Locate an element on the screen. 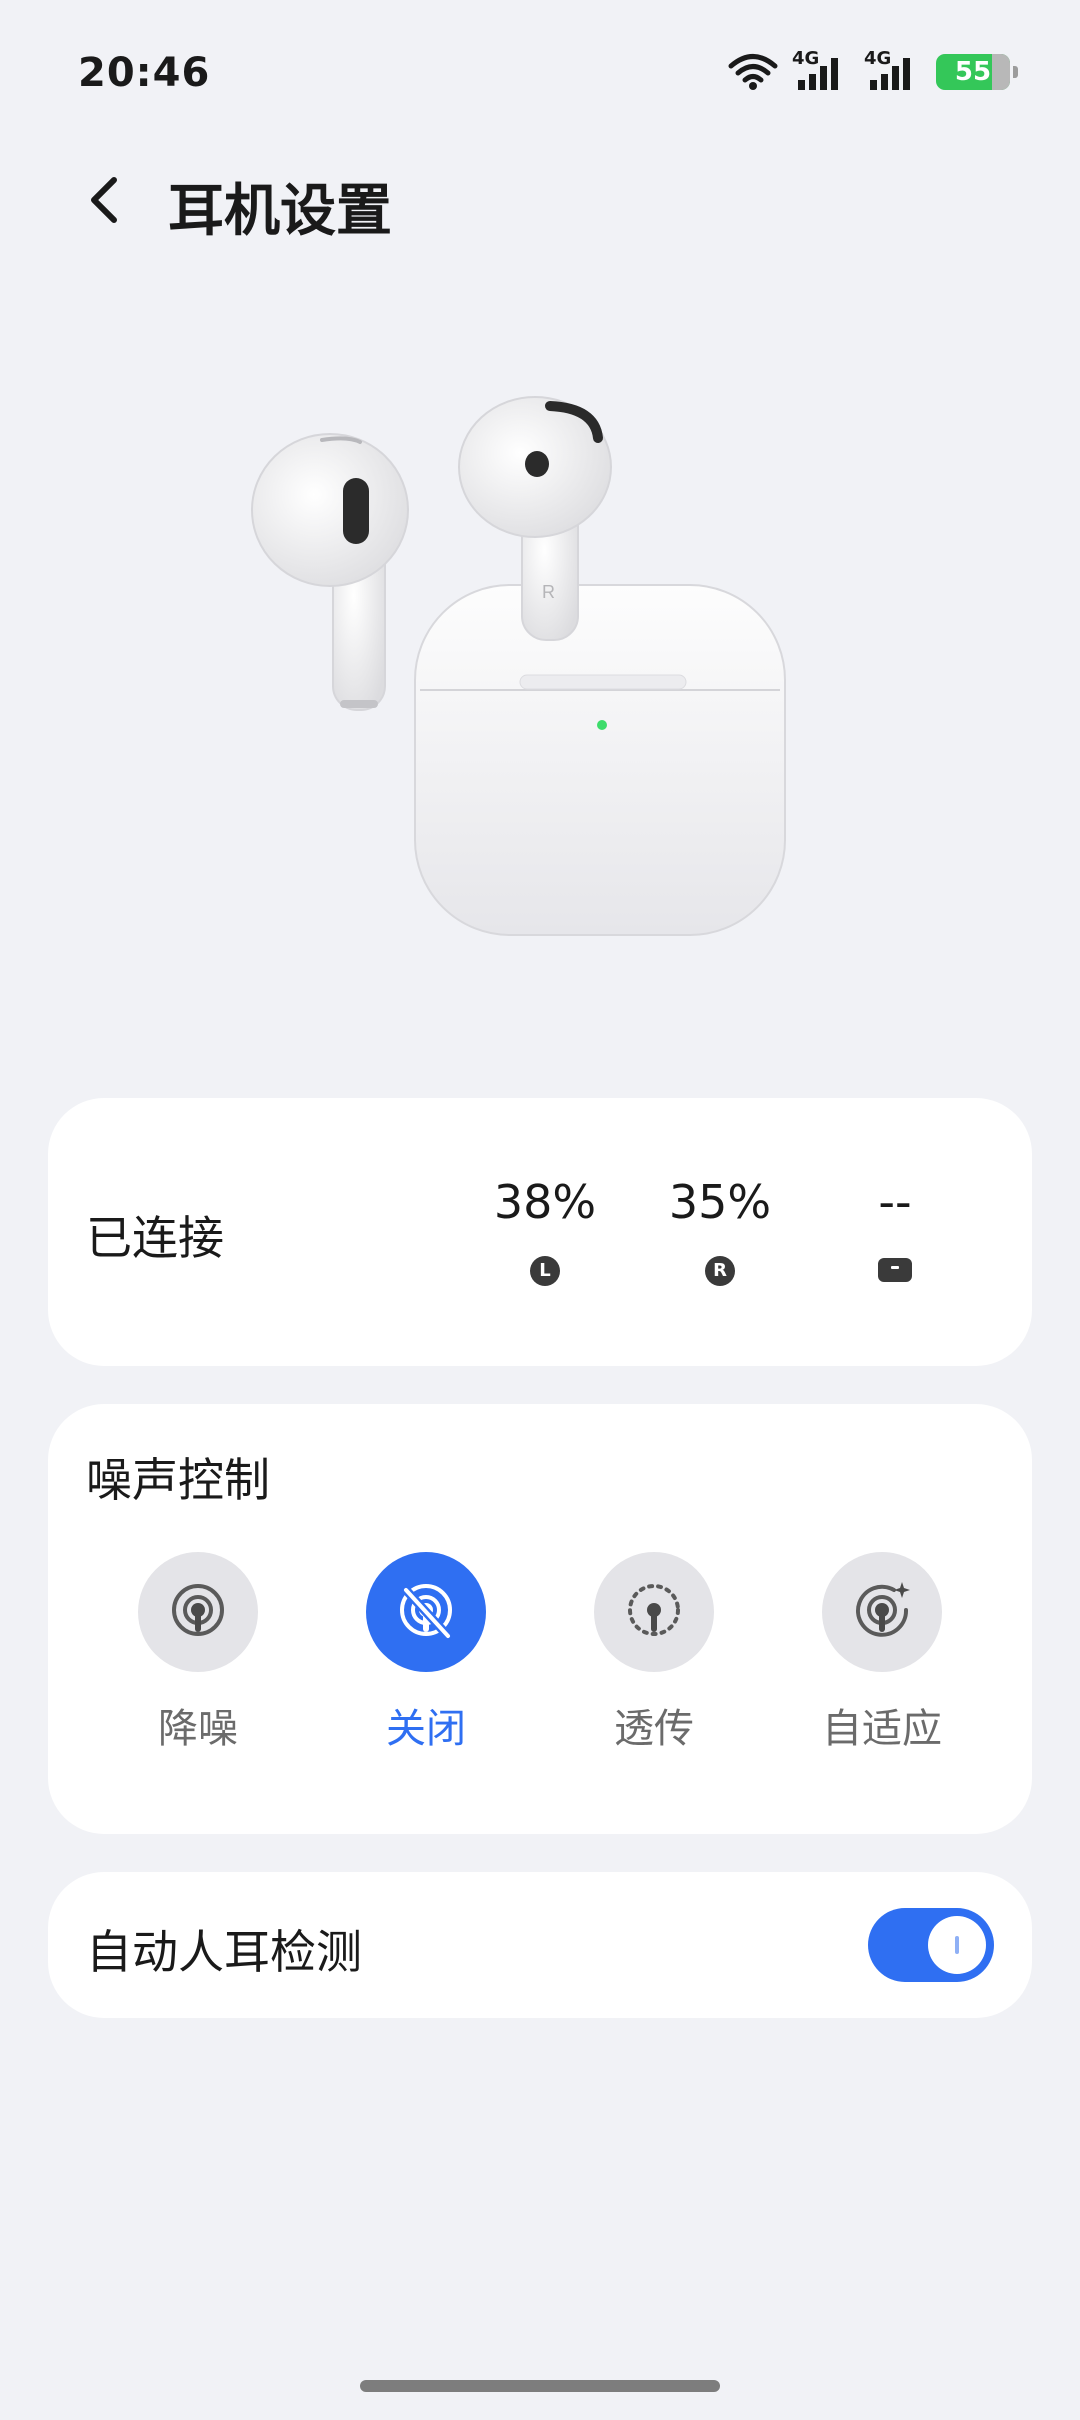 This screenshot has height=2420, width=1080. mode-off: 关闭 is located at coordinates (426, 1653).